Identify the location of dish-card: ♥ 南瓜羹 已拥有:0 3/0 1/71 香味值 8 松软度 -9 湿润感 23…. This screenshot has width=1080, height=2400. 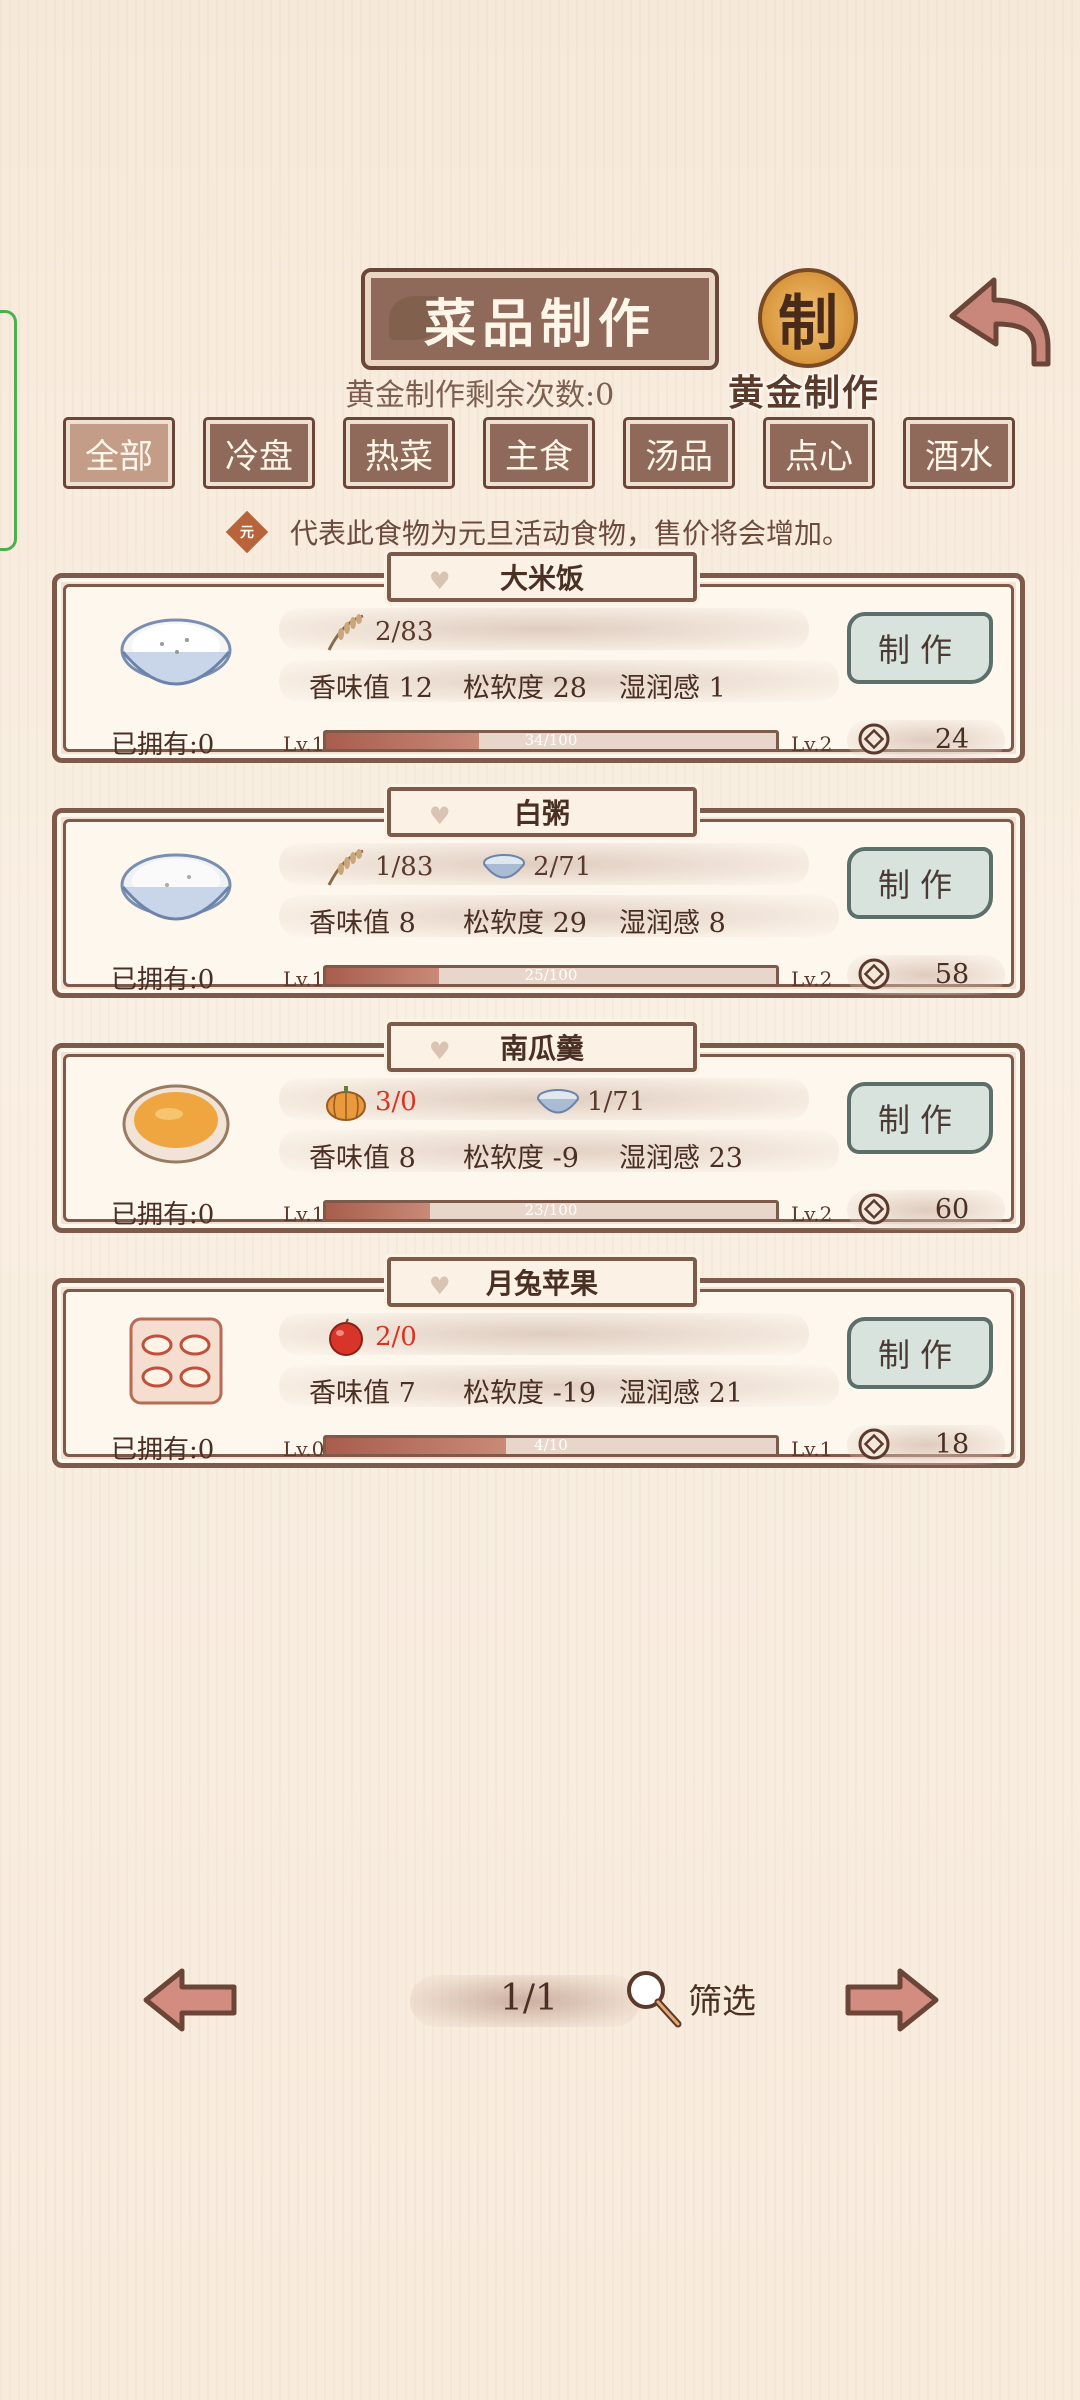
(538, 1126).